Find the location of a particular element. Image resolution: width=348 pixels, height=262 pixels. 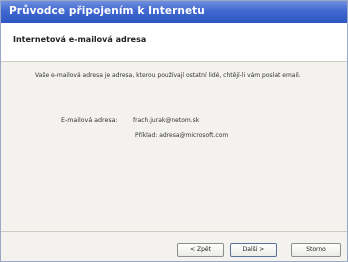

title-bar: Průvodce připojením k Internetu is located at coordinates (174, 12).